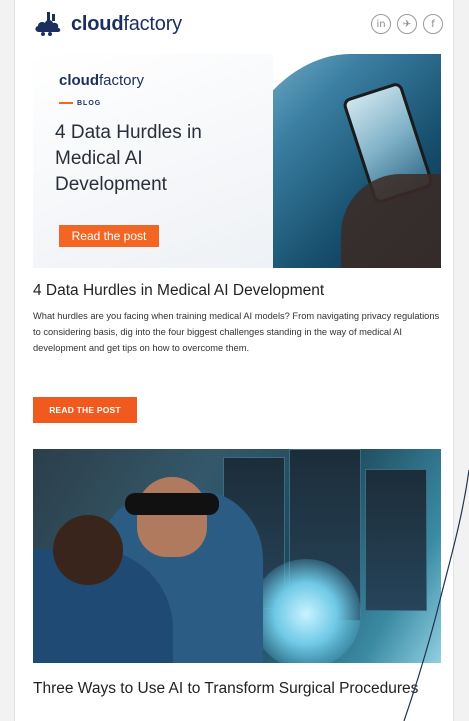  I want to click on social-links: in ✈ f, so click(407, 24).